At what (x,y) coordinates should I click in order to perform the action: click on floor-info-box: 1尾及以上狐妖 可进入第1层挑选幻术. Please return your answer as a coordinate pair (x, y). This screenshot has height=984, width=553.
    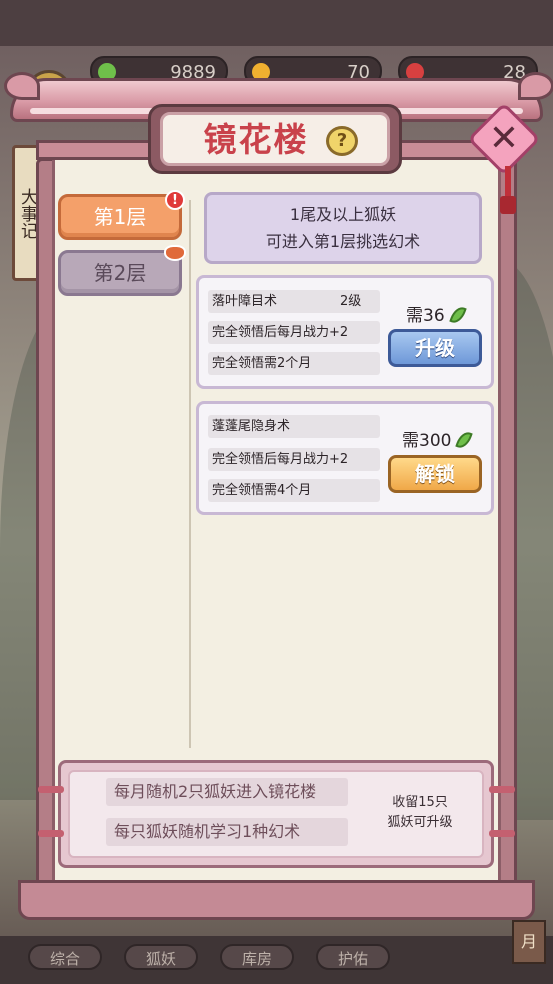
    Looking at the image, I should click on (343, 228).